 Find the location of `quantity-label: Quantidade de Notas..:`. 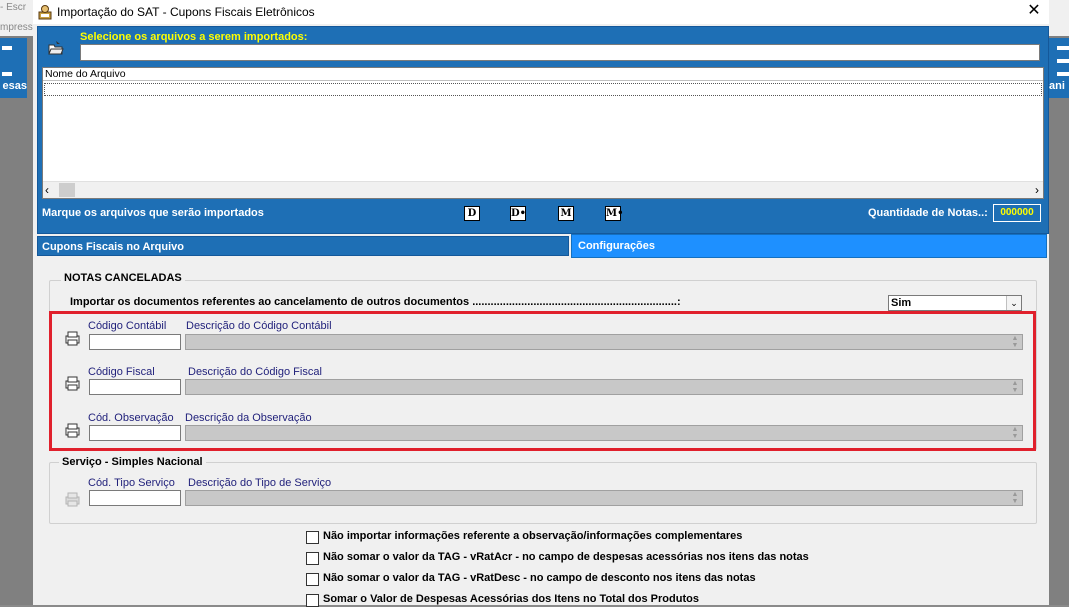

quantity-label: Quantidade de Notas..: is located at coordinates (928, 213).